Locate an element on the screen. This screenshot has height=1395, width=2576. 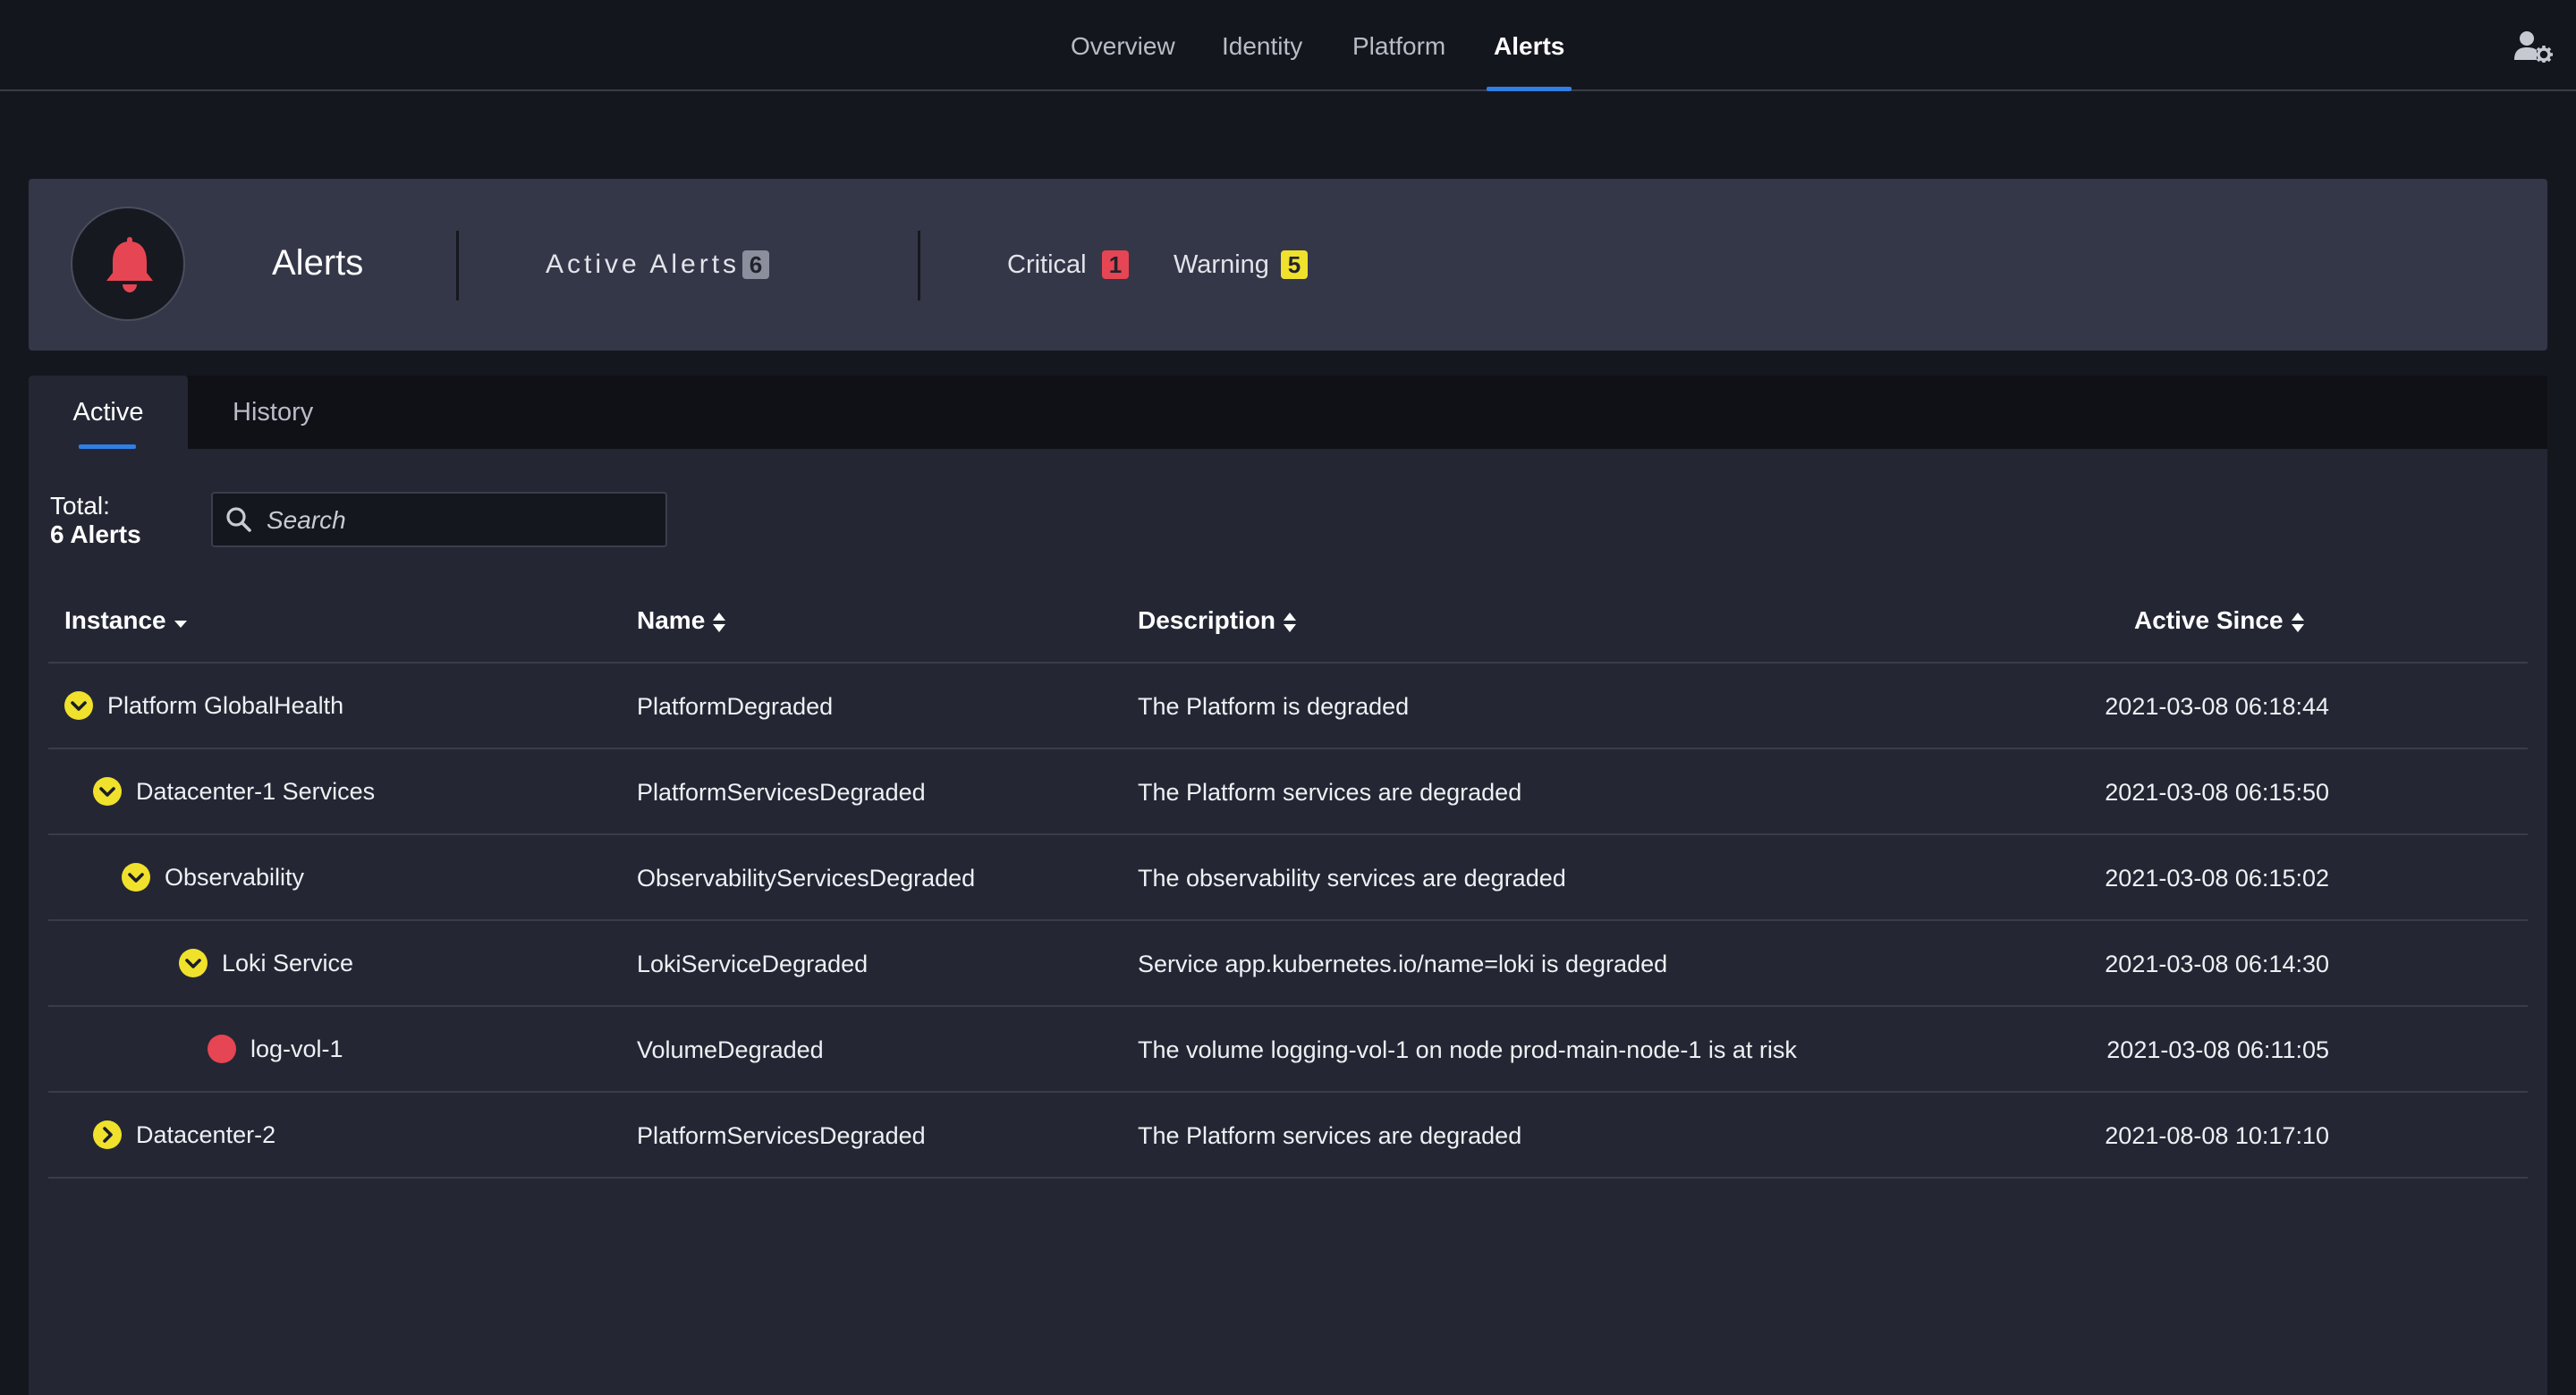
instance-cell: Observability is located at coordinates (213, 877).